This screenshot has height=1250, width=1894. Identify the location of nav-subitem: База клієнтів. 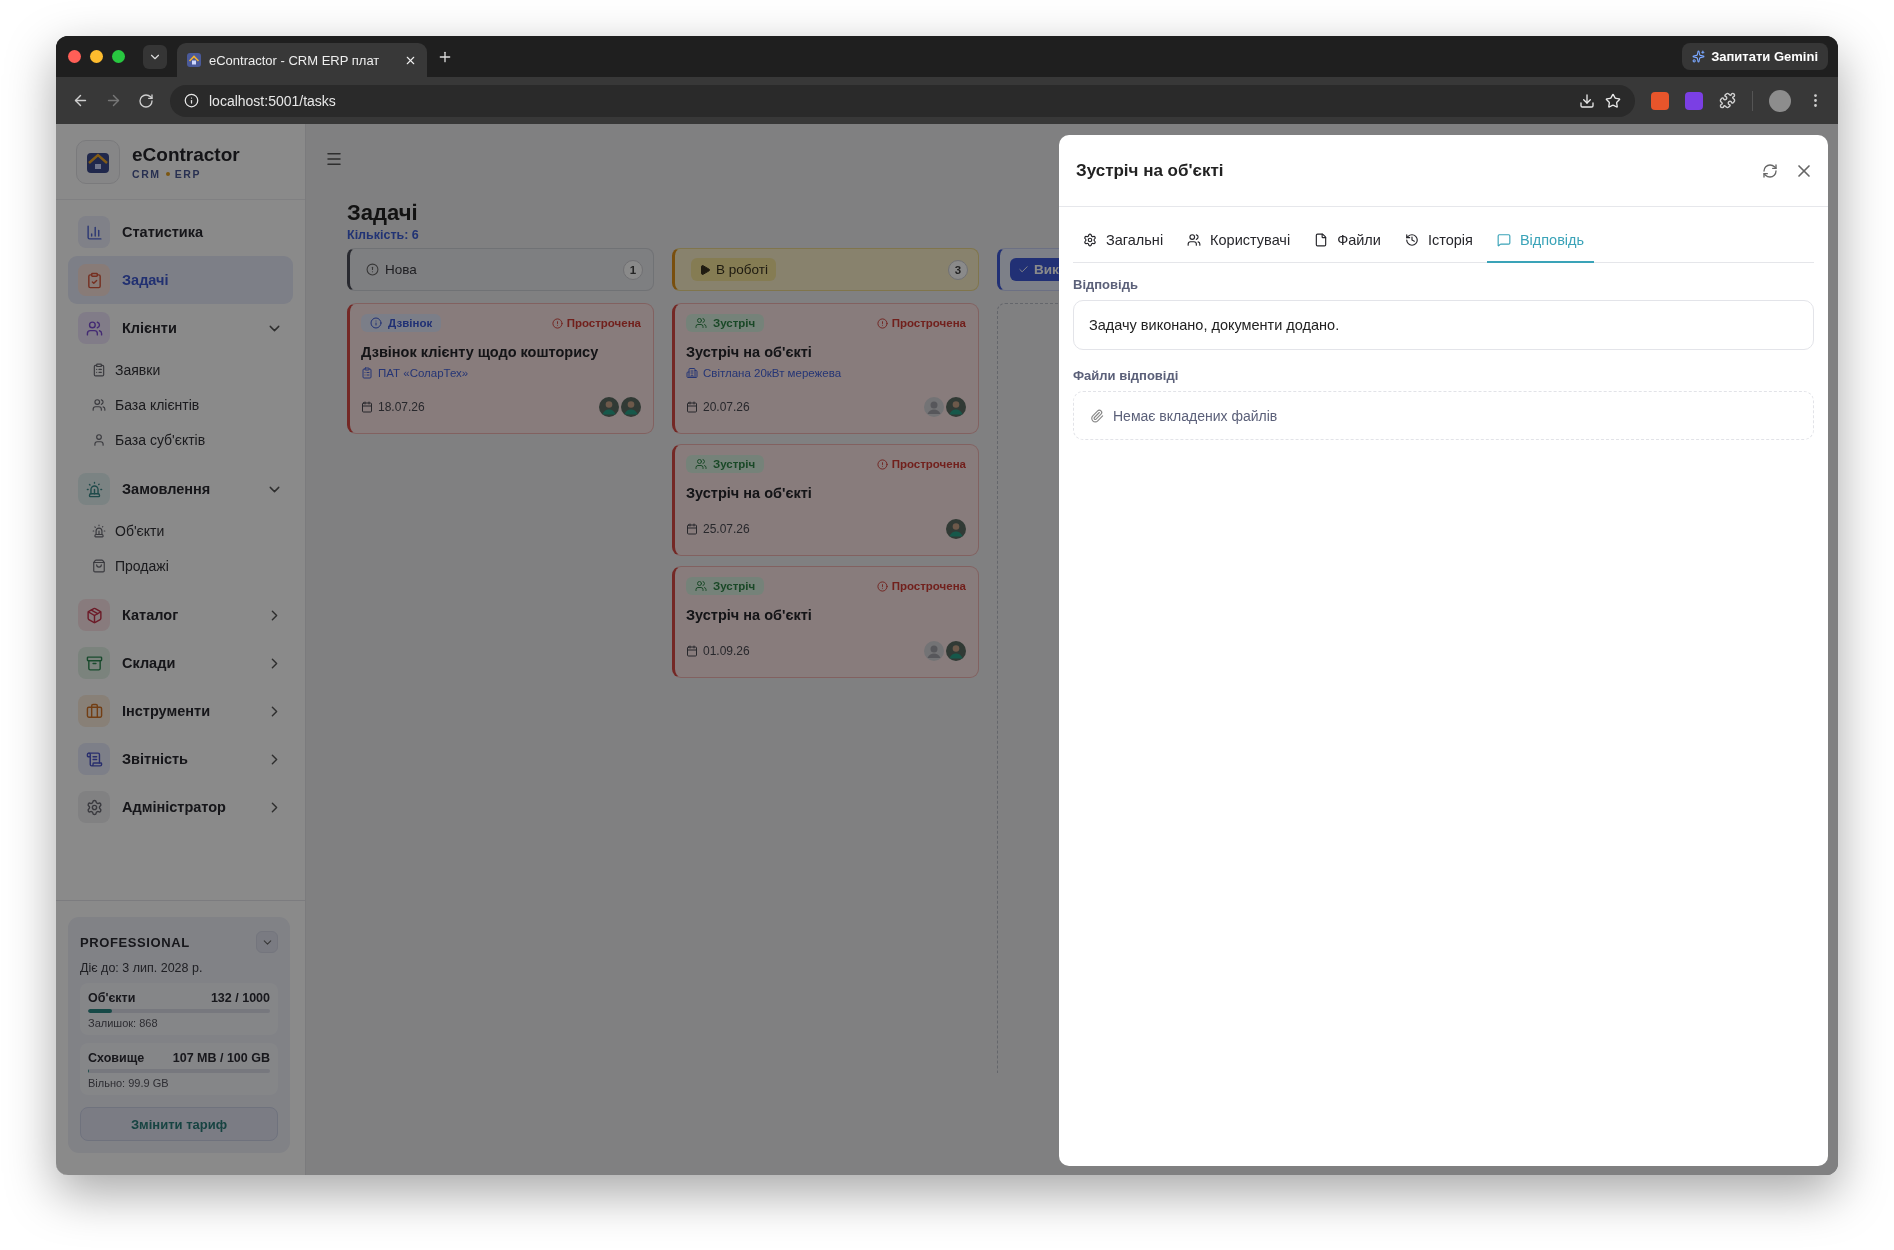
(180, 404).